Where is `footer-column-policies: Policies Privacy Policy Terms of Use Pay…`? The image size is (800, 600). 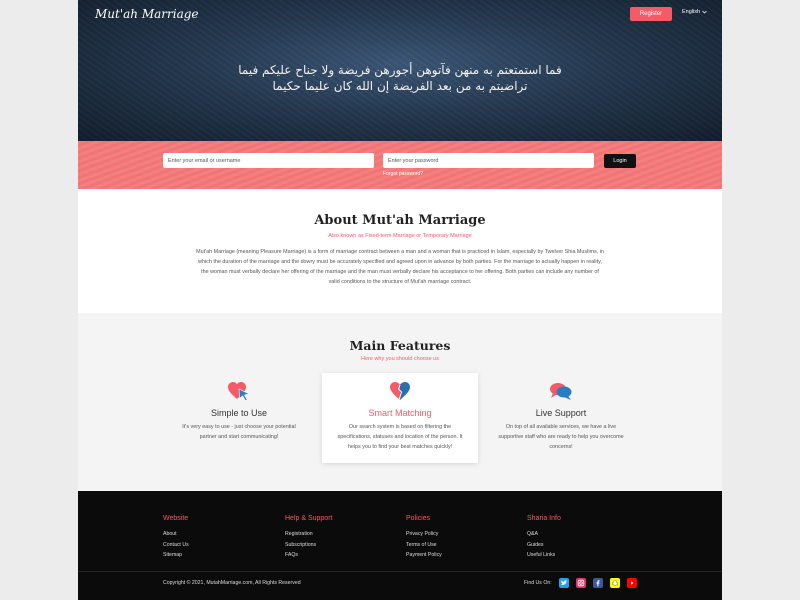
footer-column-policies: Policies Privacy Policy Terms of Use Pay… is located at coordinates (461, 538).